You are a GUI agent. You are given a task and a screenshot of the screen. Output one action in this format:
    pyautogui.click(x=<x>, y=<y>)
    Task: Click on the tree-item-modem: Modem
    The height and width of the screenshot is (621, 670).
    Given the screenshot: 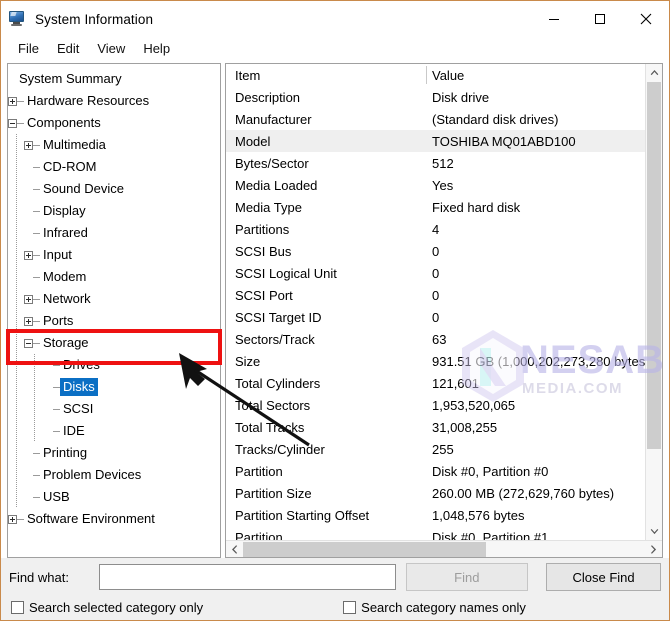 What is the action you would take?
    pyautogui.click(x=114, y=277)
    